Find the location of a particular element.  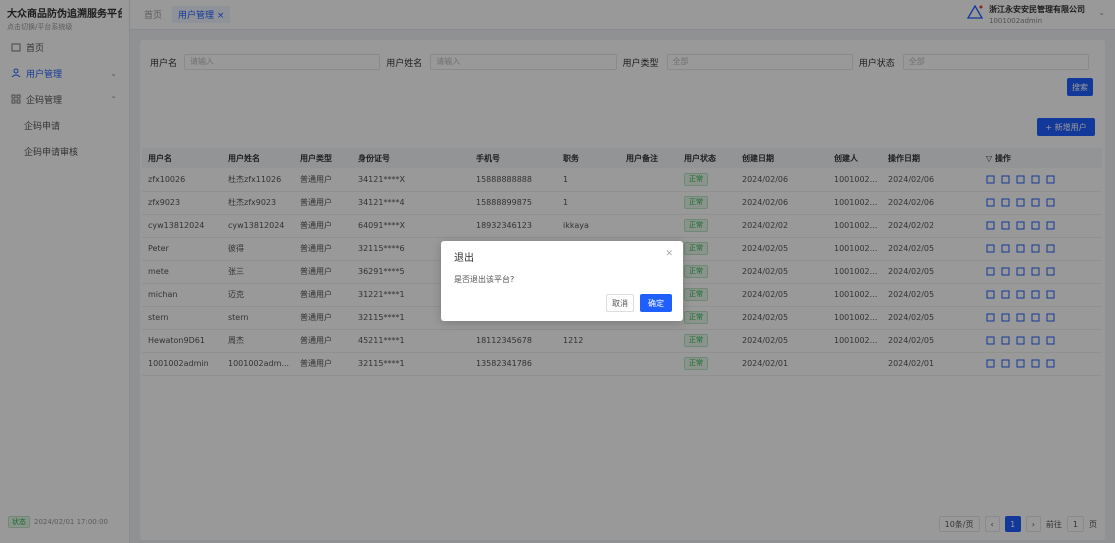

dialog-message: 是否退出该平台? is located at coordinates (484, 279).